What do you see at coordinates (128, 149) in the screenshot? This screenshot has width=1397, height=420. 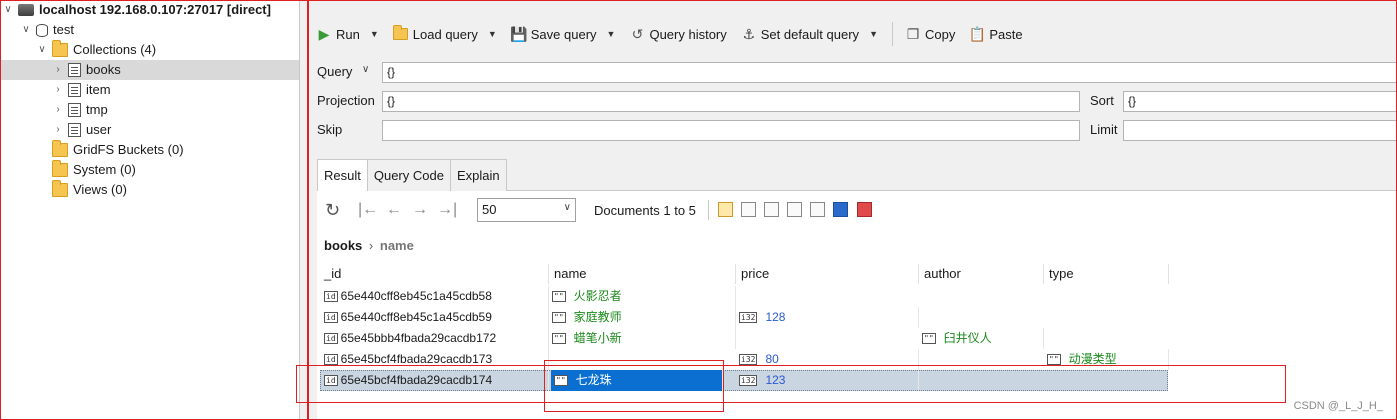 I see `gridfs-label: GridFS Buckets (0)` at bounding box center [128, 149].